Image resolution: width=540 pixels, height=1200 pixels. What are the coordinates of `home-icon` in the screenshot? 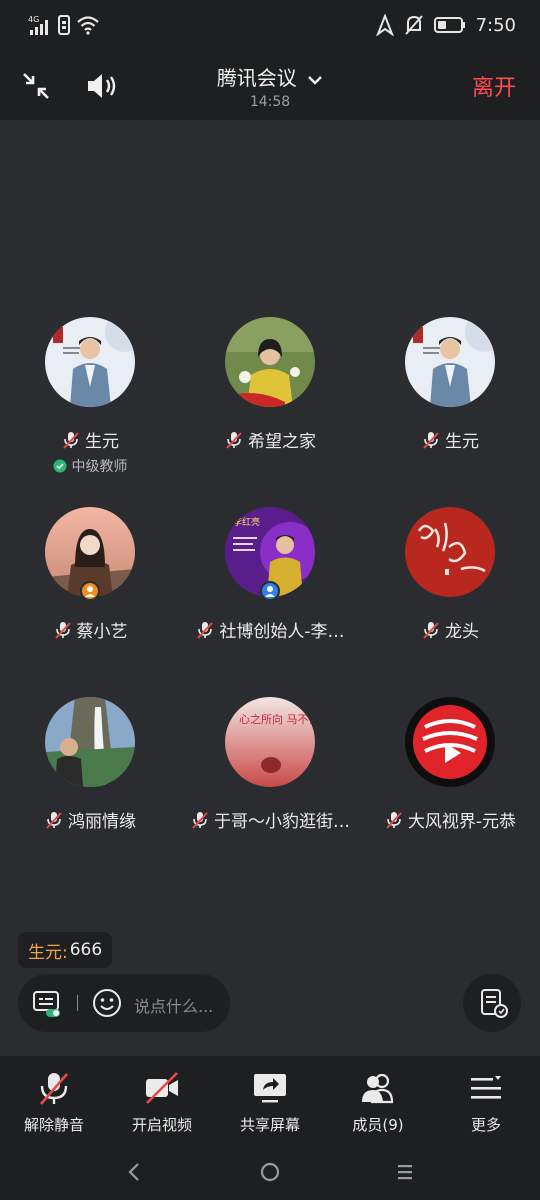 It's located at (270, 1172).